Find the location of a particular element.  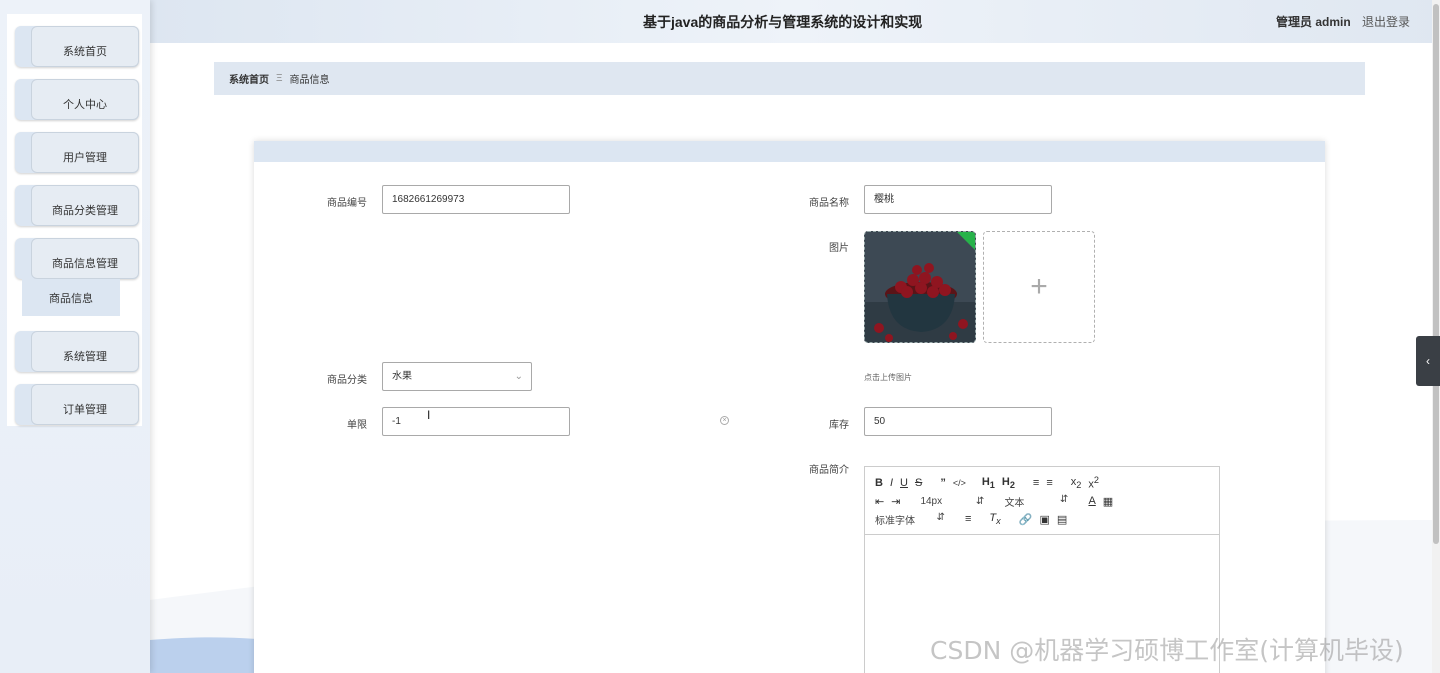

cherries-image is located at coordinates (920, 287).